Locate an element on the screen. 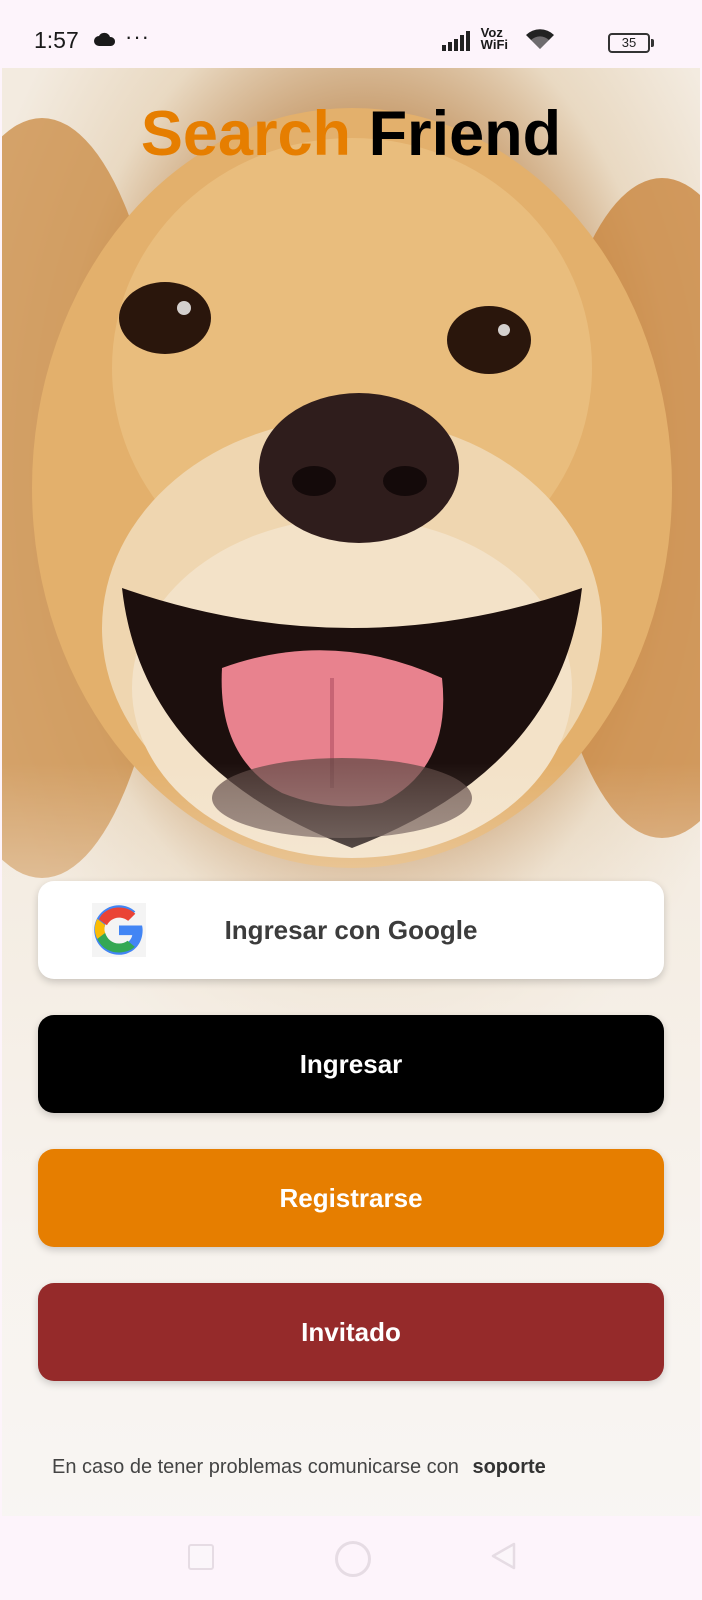 The height and width of the screenshot is (1600, 702). register-button-label: Registrarse is located at coordinates (351, 1197).